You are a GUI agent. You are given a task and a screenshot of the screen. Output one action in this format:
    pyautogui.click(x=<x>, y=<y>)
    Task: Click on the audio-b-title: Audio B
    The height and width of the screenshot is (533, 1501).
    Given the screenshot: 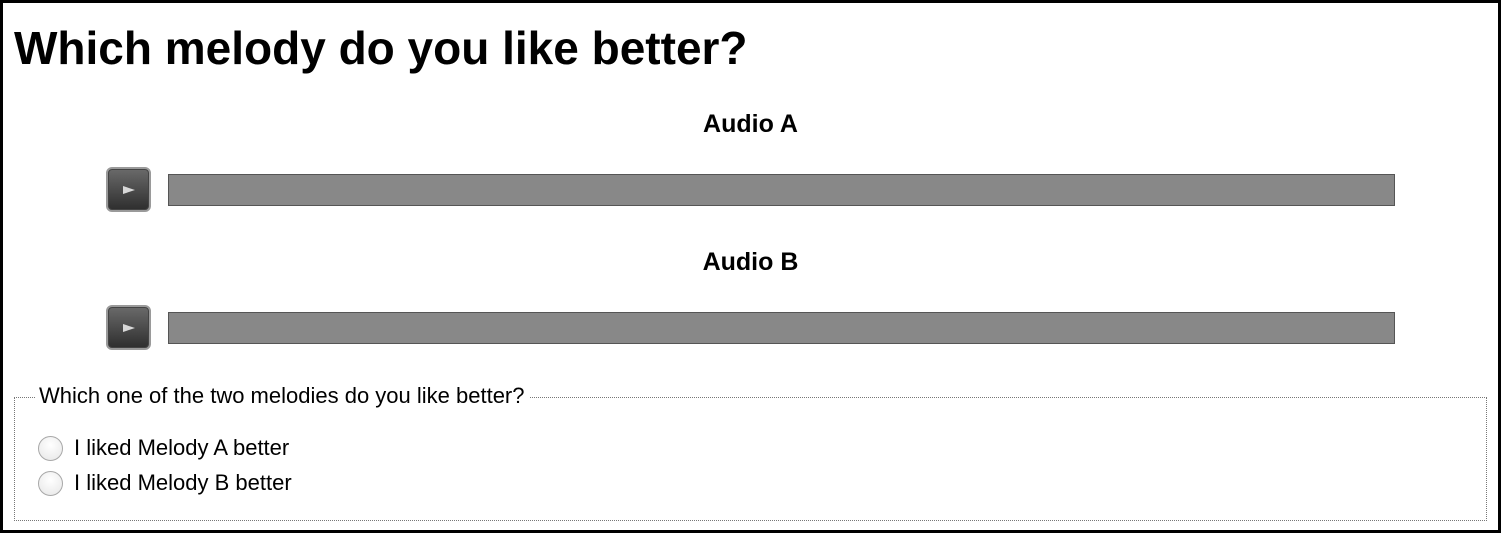 What is the action you would take?
    pyautogui.click(x=750, y=262)
    